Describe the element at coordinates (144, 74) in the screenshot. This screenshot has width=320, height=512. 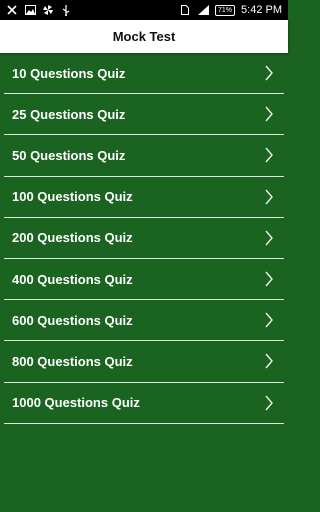
I see `menu-item-10-questions: 10 Questions Quiz` at that location.